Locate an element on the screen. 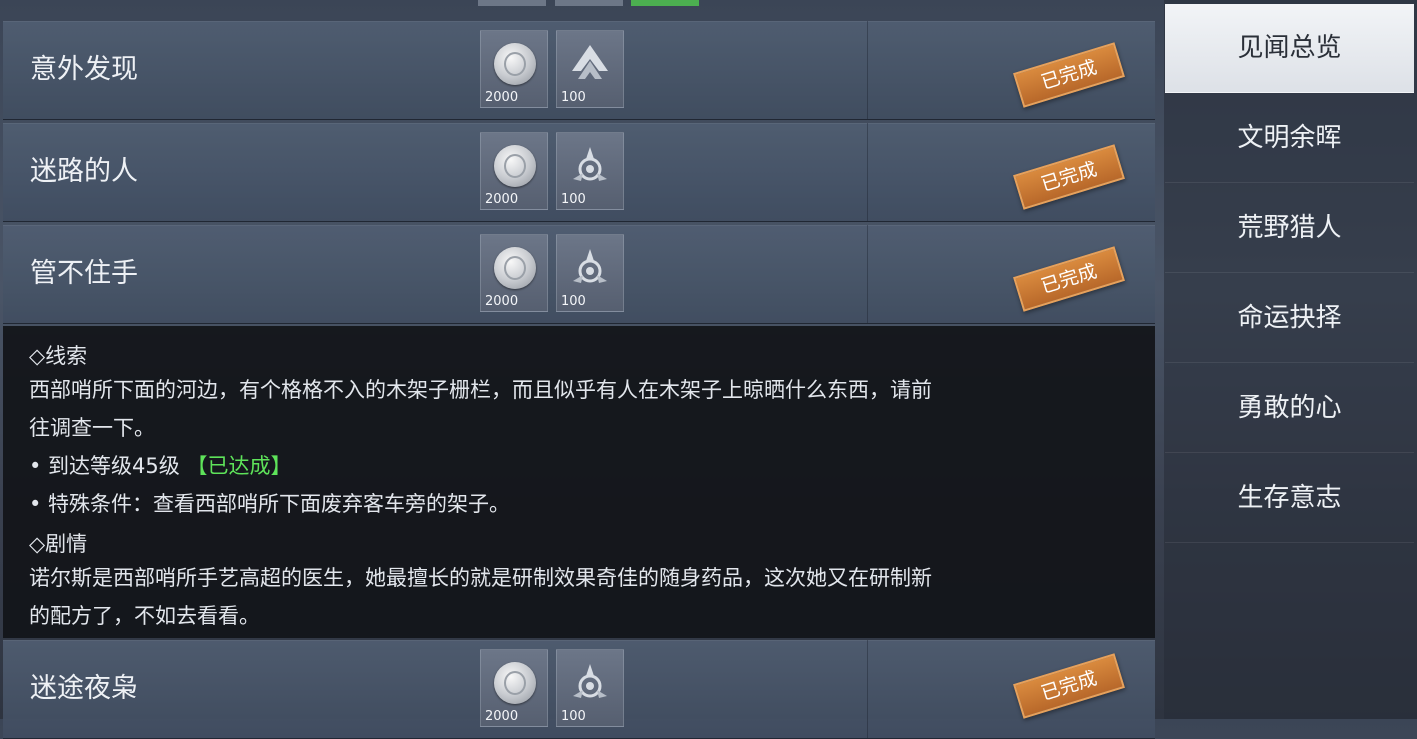 This screenshot has height=739, width=1417. clue-heading: ◇线索 is located at coordinates (58, 356).